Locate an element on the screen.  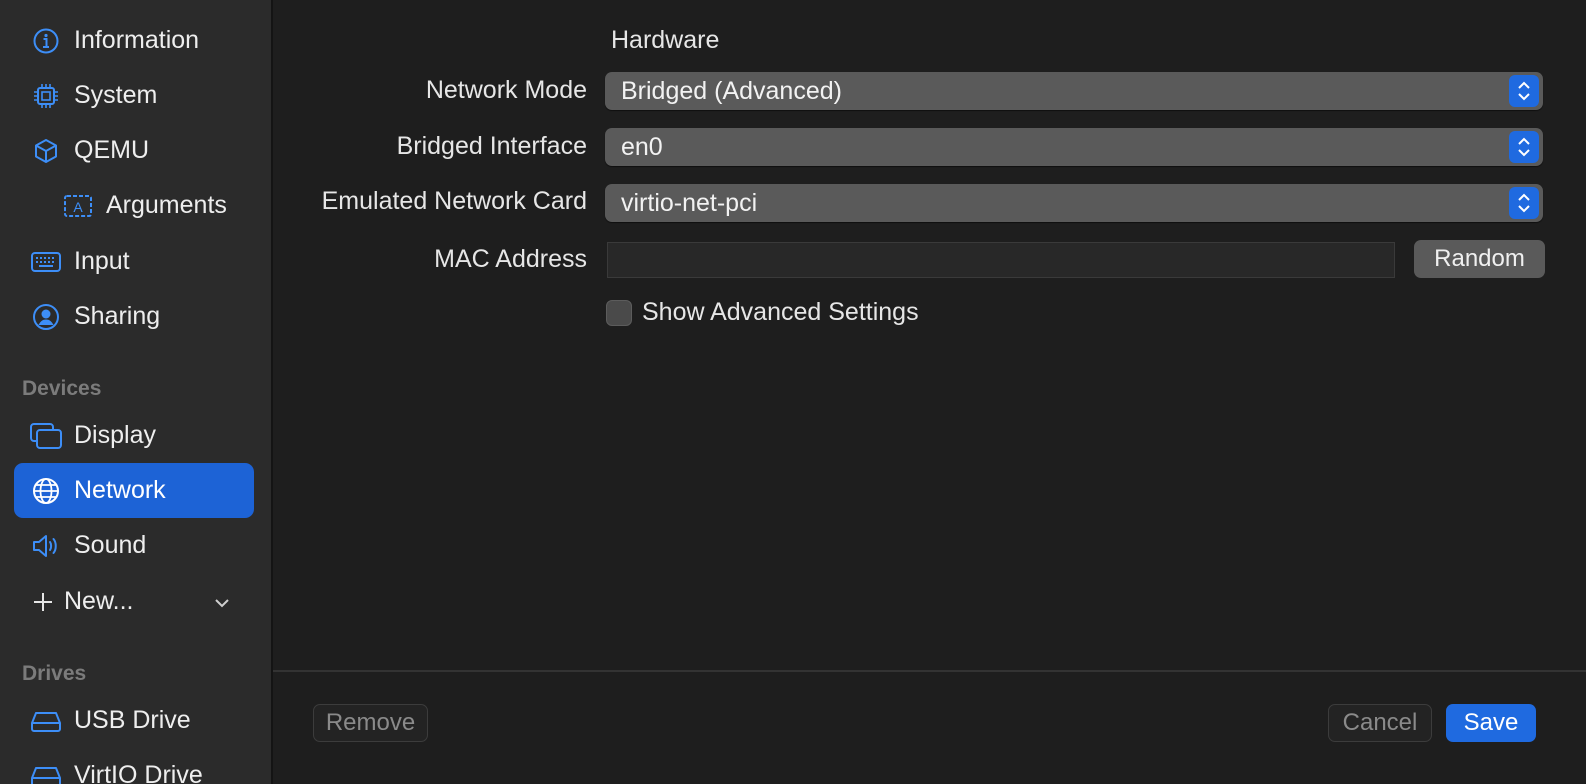
sidebar-item-sharing: Sharing is located at coordinates (134, 316).